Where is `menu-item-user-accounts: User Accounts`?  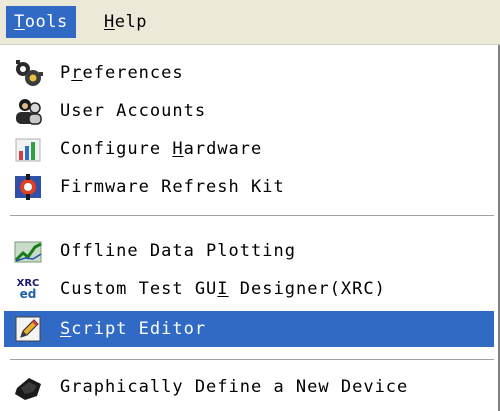
menu-item-user-accounts: User Accounts is located at coordinates (249, 111).